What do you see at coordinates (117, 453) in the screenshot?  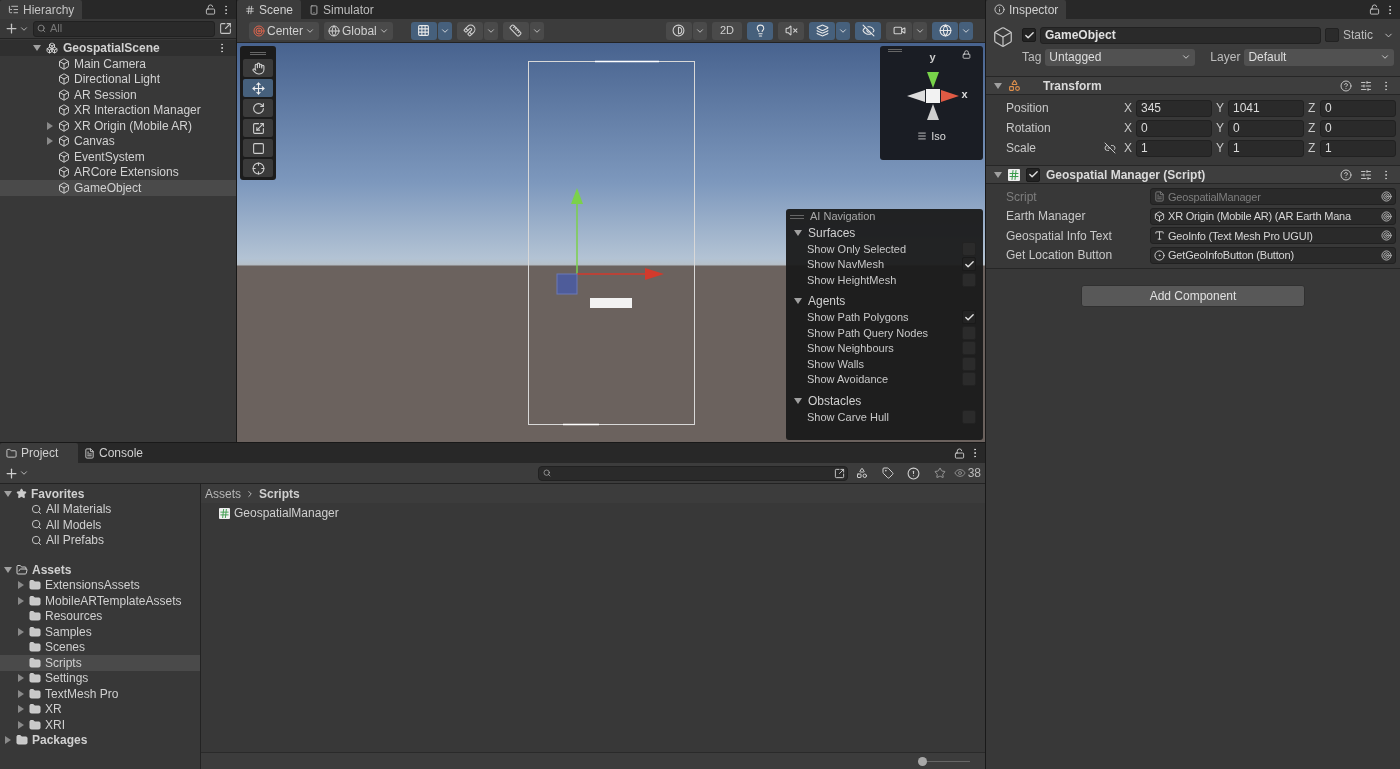 I see `panel-tab: Console` at bounding box center [117, 453].